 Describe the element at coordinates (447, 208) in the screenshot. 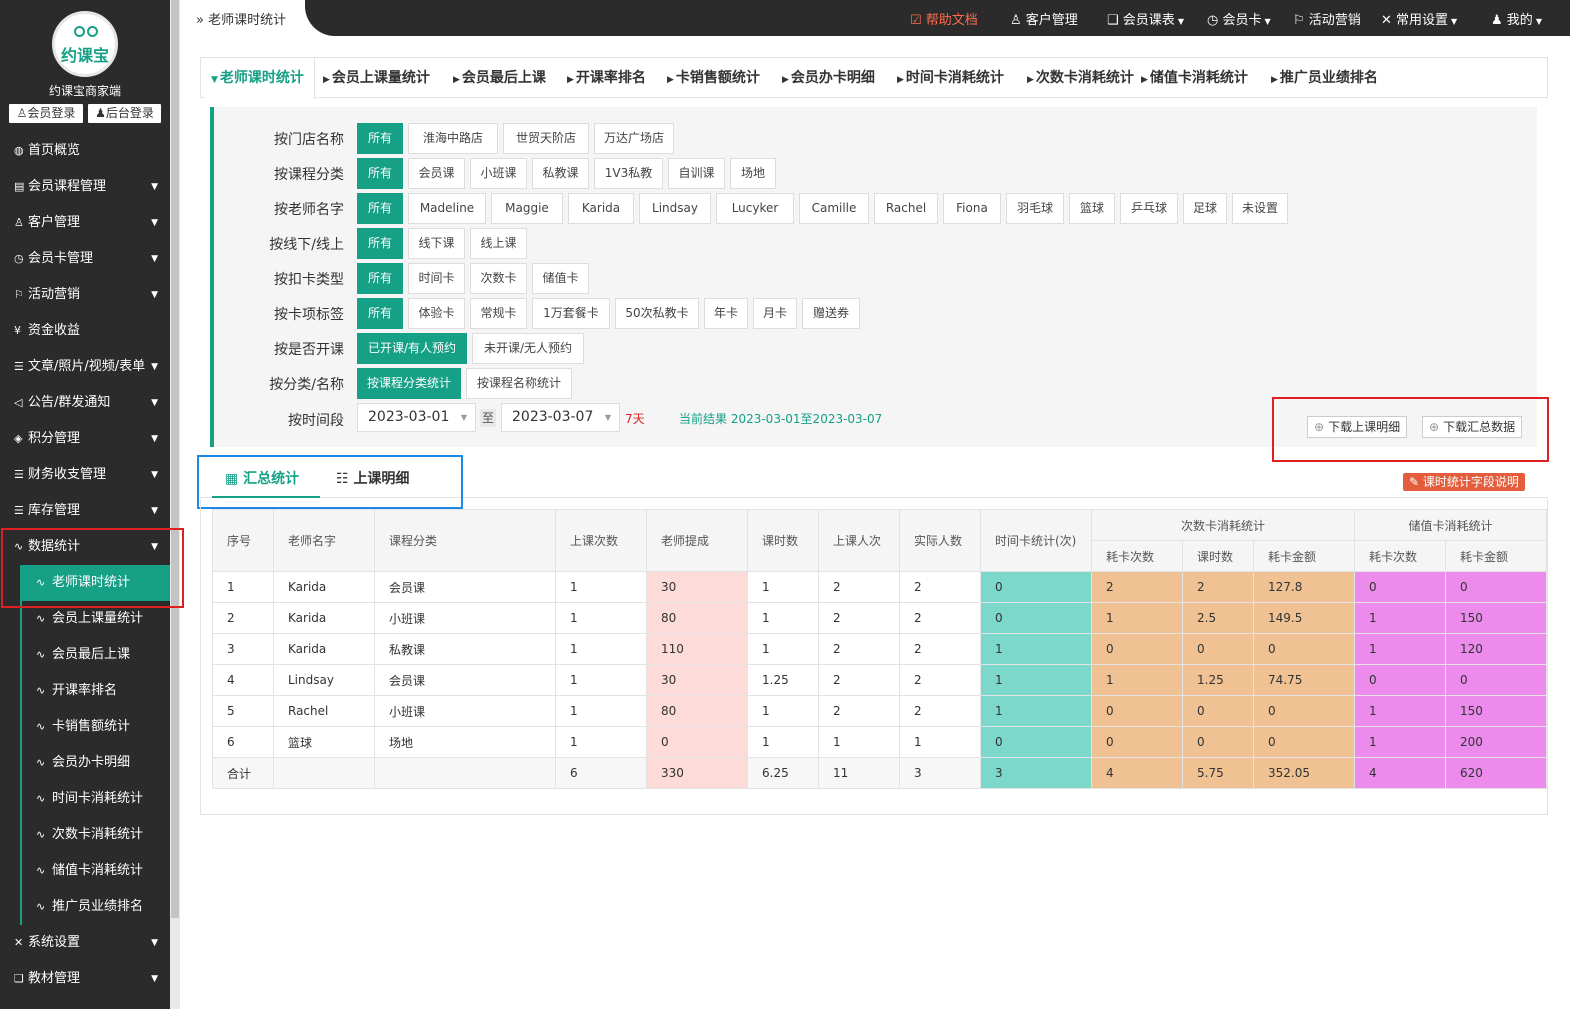

I see `filter-chip: Madeline` at that location.